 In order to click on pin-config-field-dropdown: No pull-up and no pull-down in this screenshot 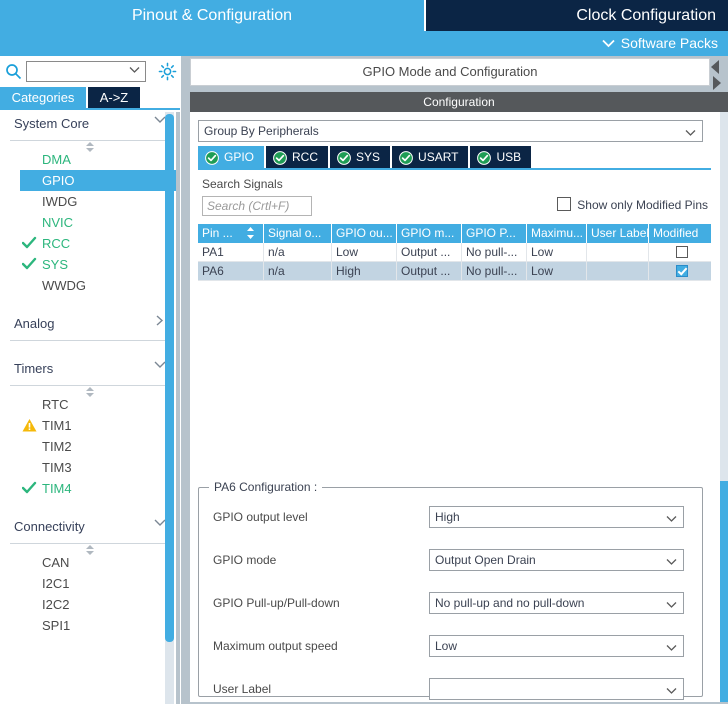, I will do `click(556, 603)`.